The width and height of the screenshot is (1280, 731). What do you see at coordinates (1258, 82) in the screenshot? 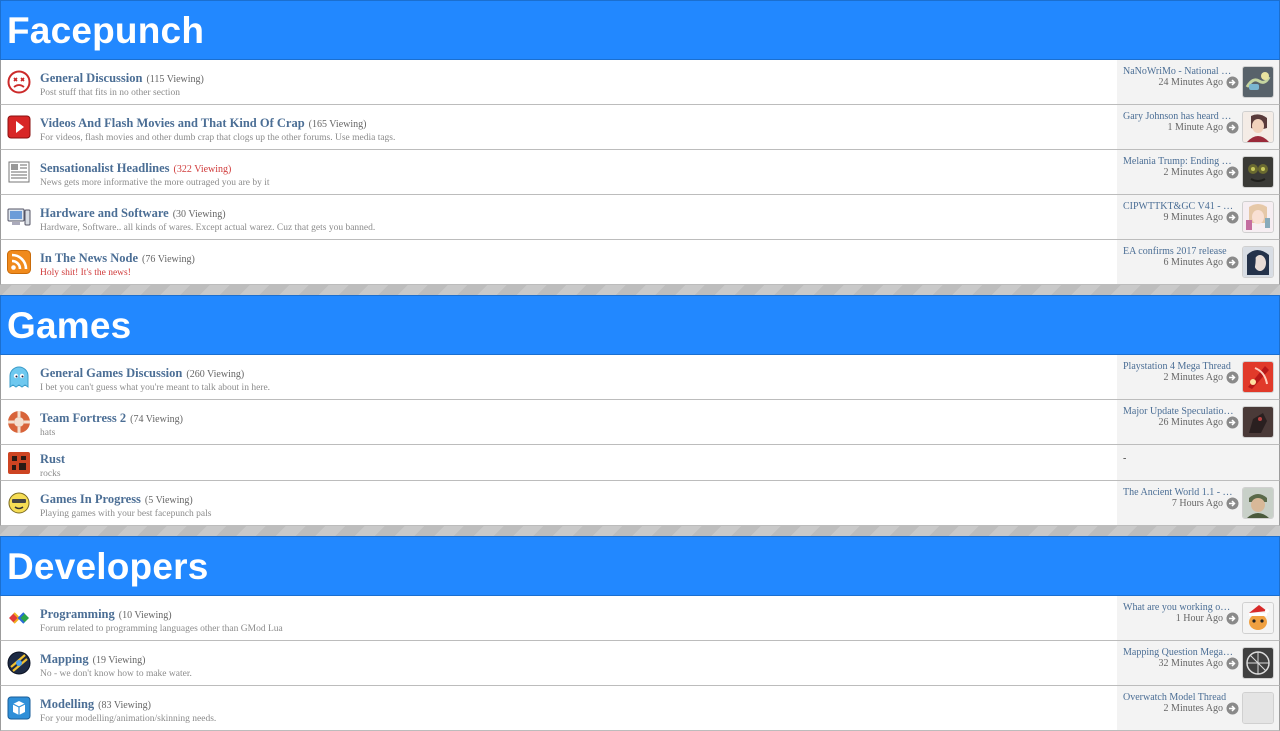
I see `avatar-hand-drawing` at bounding box center [1258, 82].